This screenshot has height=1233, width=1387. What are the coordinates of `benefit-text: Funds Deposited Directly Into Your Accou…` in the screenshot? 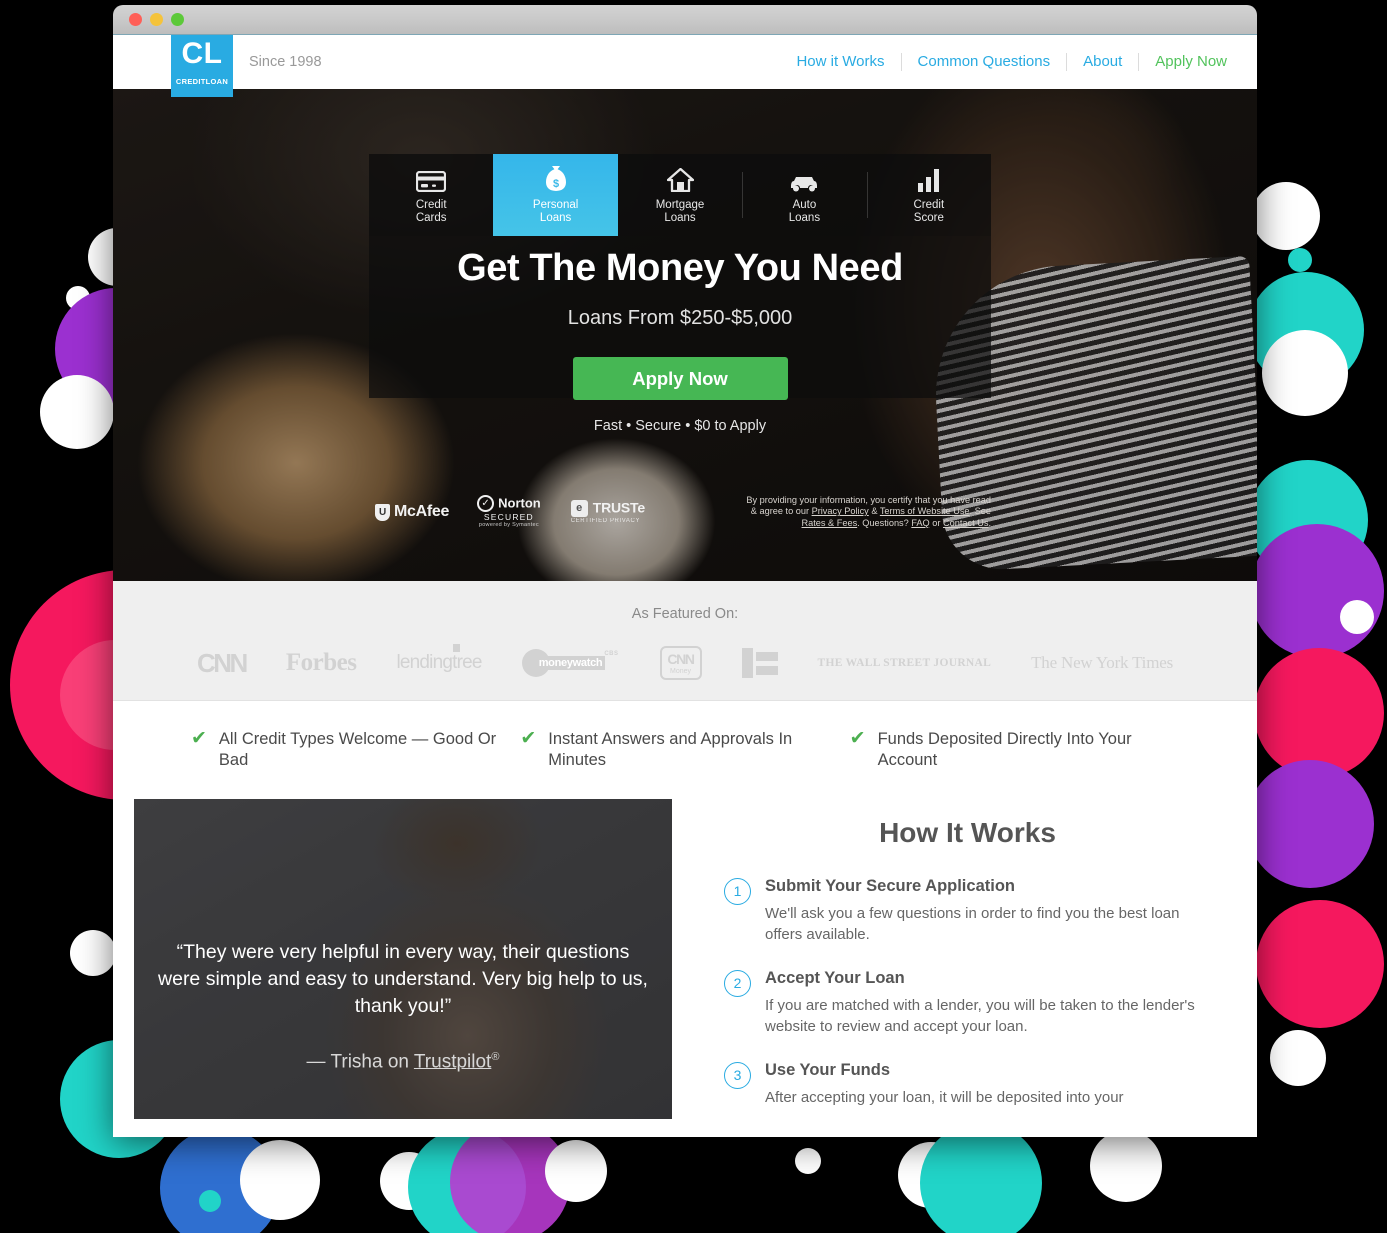 It's located at (1004, 749).